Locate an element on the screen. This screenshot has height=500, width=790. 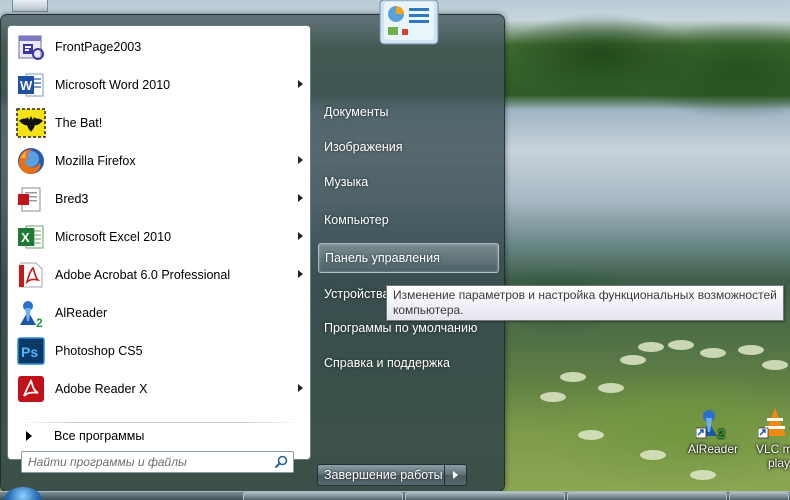
tooltip-line: компьютера. is located at coordinates (428, 310).